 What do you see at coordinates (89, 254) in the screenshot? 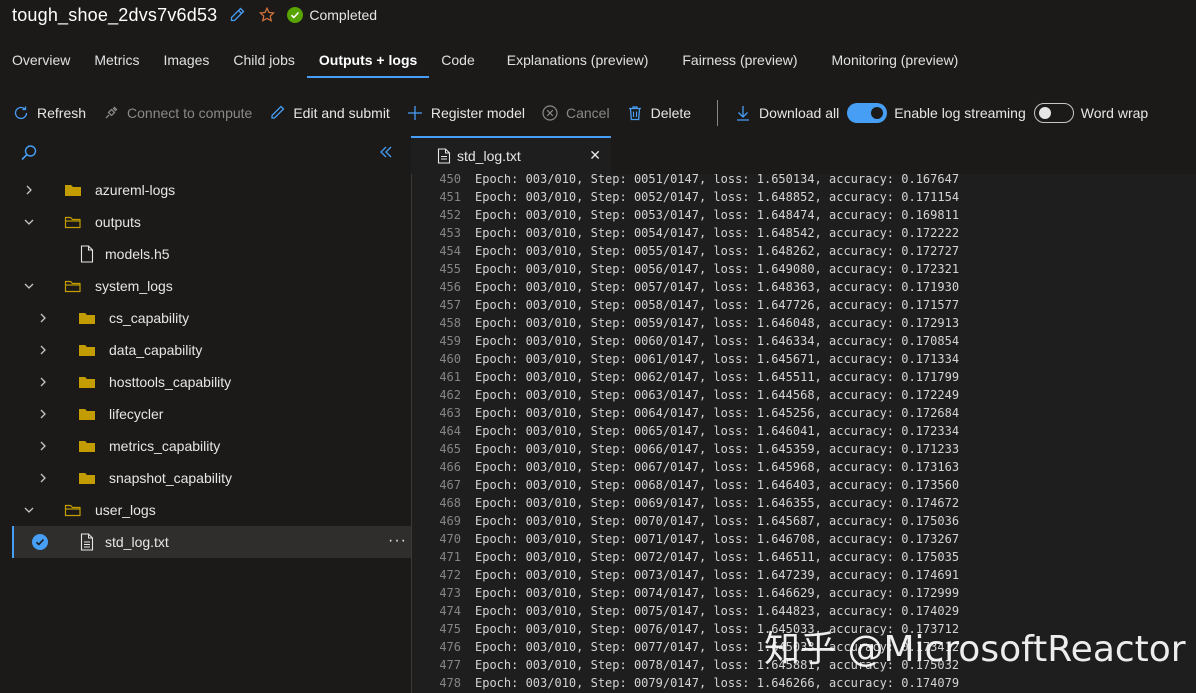
I see `file-icon` at bounding box center [89, 254].